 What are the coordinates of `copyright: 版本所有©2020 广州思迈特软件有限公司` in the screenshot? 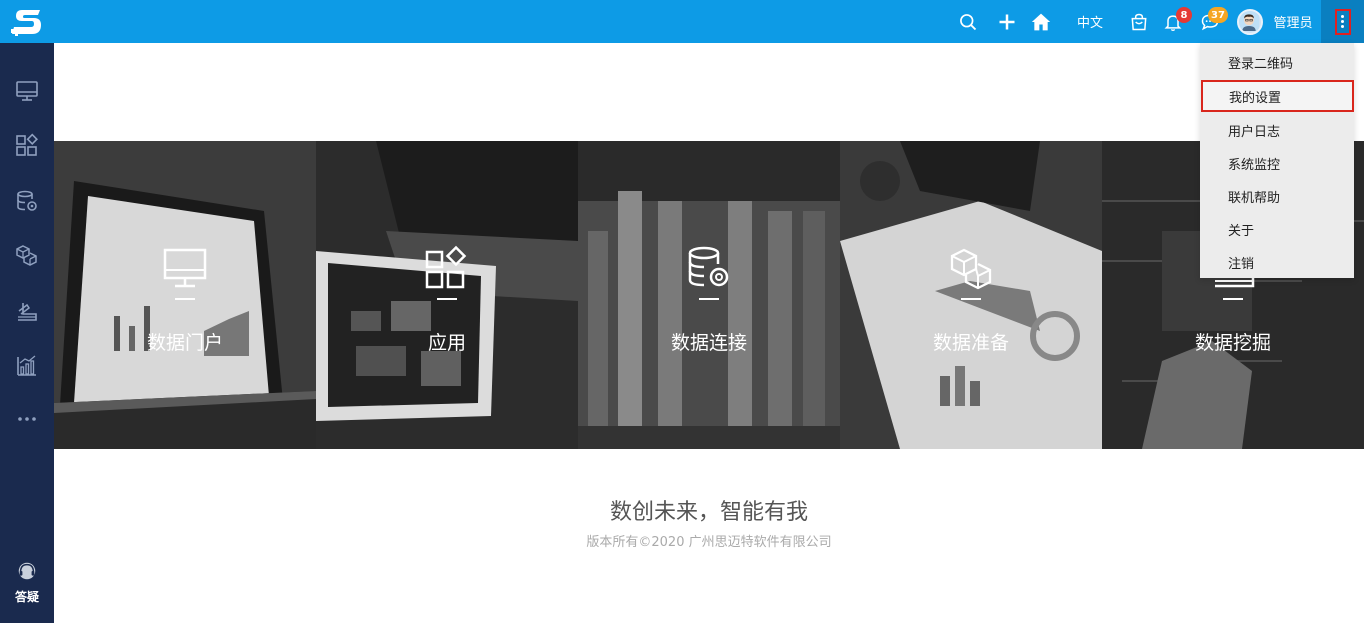 It's located at (709, 542).